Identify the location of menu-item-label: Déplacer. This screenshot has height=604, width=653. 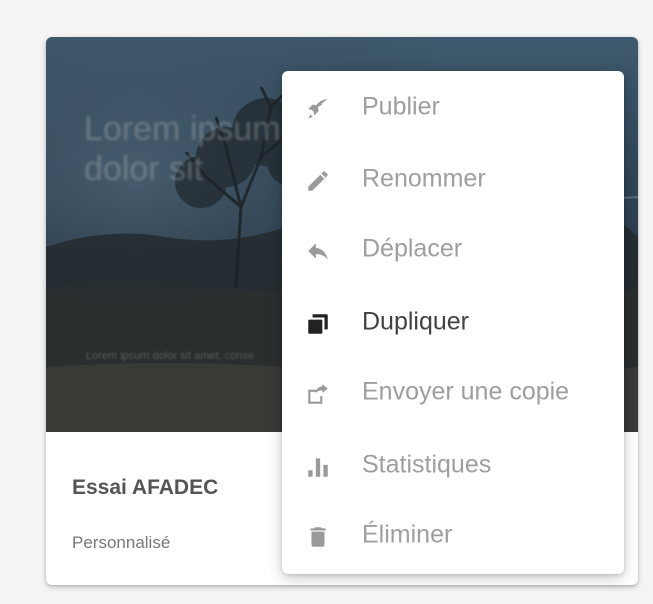
(412, 248).